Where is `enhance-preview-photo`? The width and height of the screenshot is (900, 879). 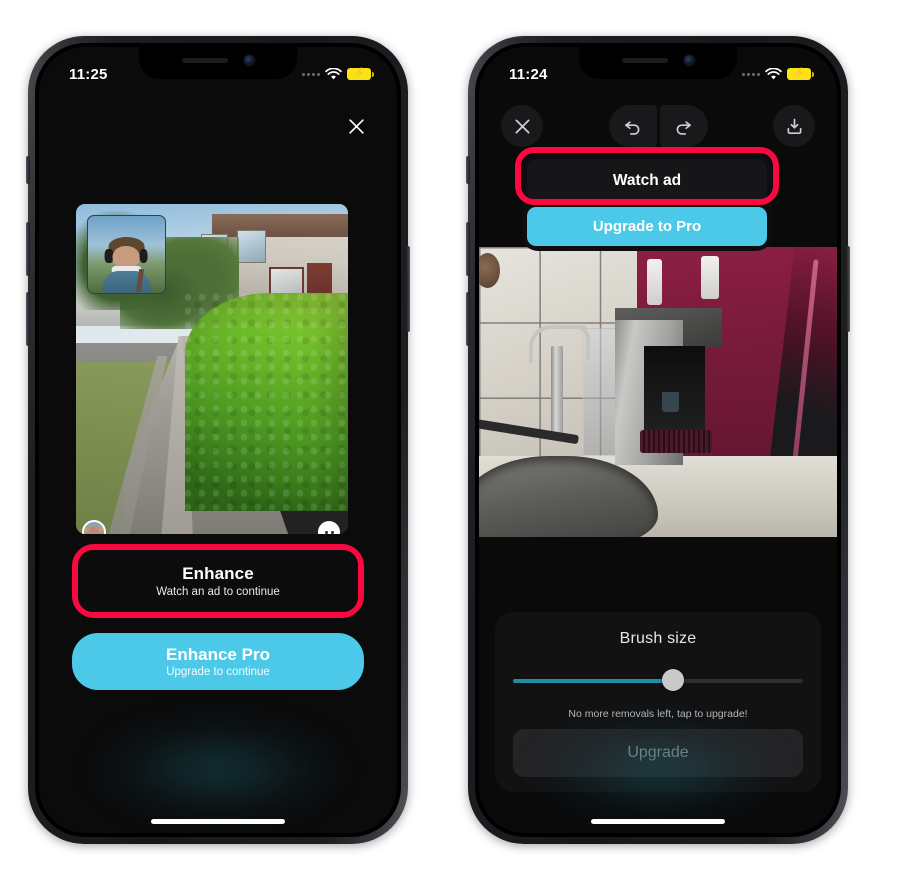
enhance-preview-photo is located at coordinates (212, 369).